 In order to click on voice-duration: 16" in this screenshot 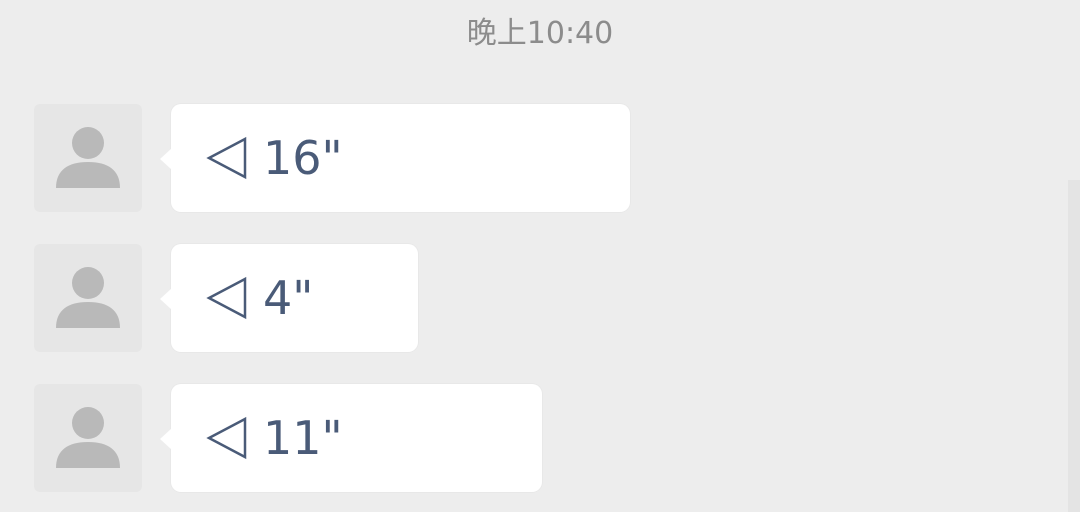, I will do `click(303, 158)`.